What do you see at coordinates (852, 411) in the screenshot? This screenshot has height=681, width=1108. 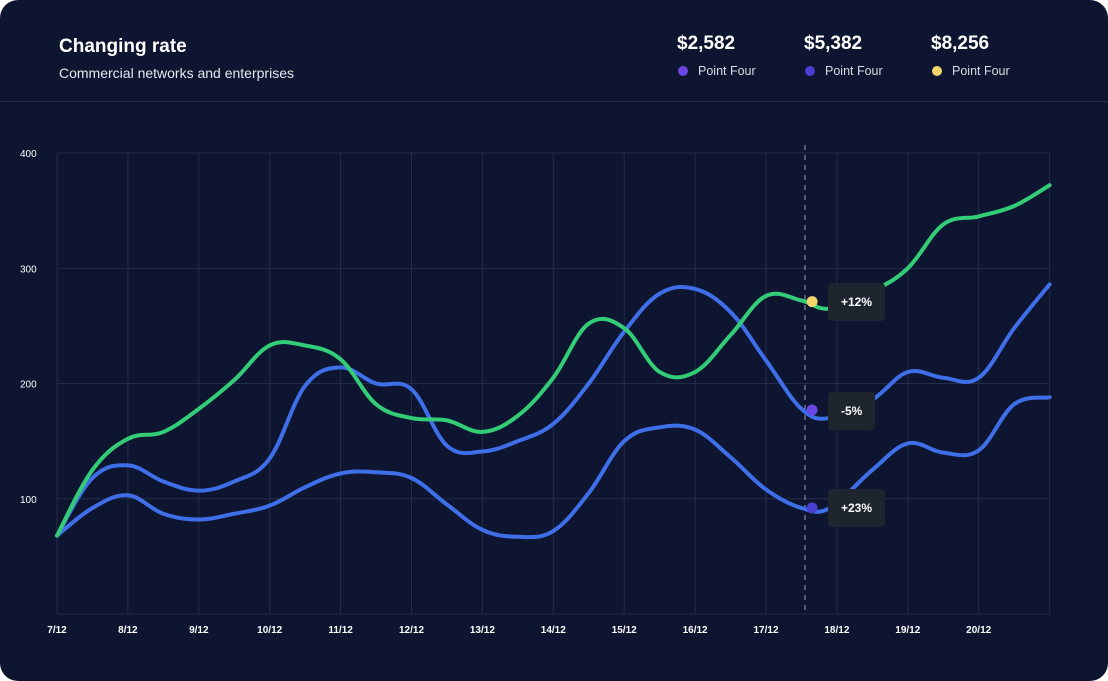 I see `tooltip-series-2: -5%` at bounding box center [852, 411].